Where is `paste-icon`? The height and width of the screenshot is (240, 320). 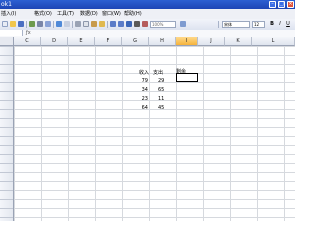 paste-icon is located at coordinates (94, 24).